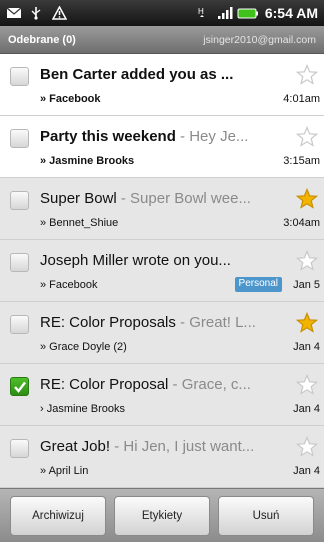 This screenshot has width=324, height=542. Describe the element at coordinates (108, 136) in the screenshot. I see `message-subject: Party this weekend` at that location.